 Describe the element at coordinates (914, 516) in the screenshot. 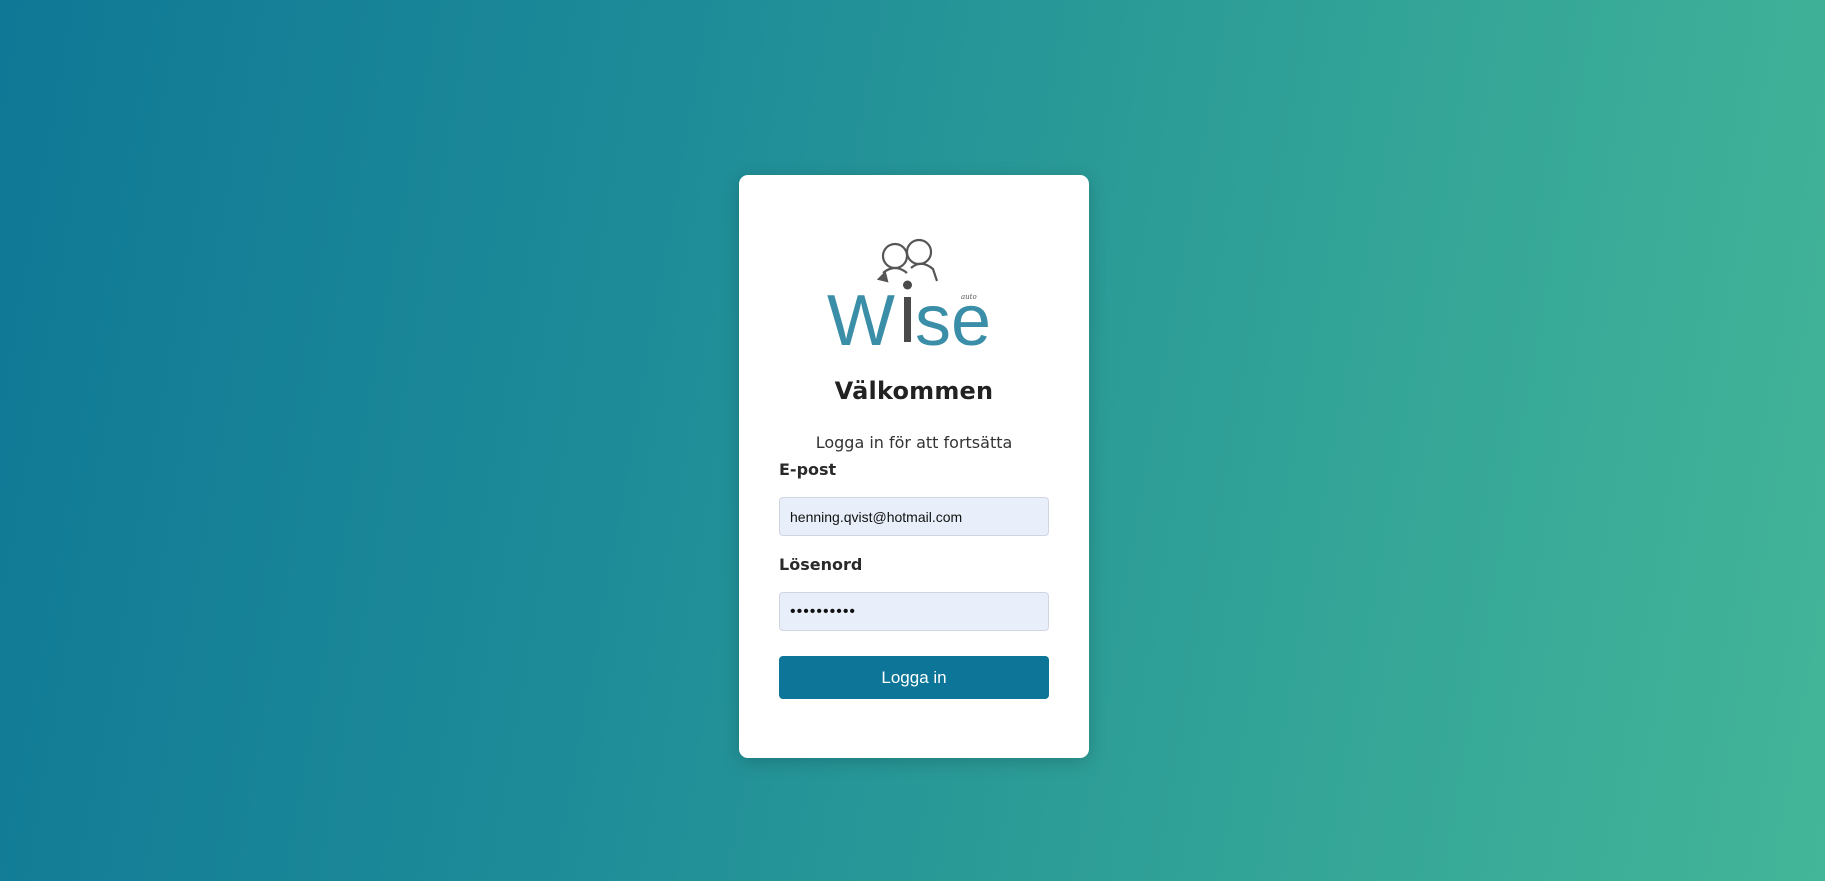

I see `email-field` at that location.